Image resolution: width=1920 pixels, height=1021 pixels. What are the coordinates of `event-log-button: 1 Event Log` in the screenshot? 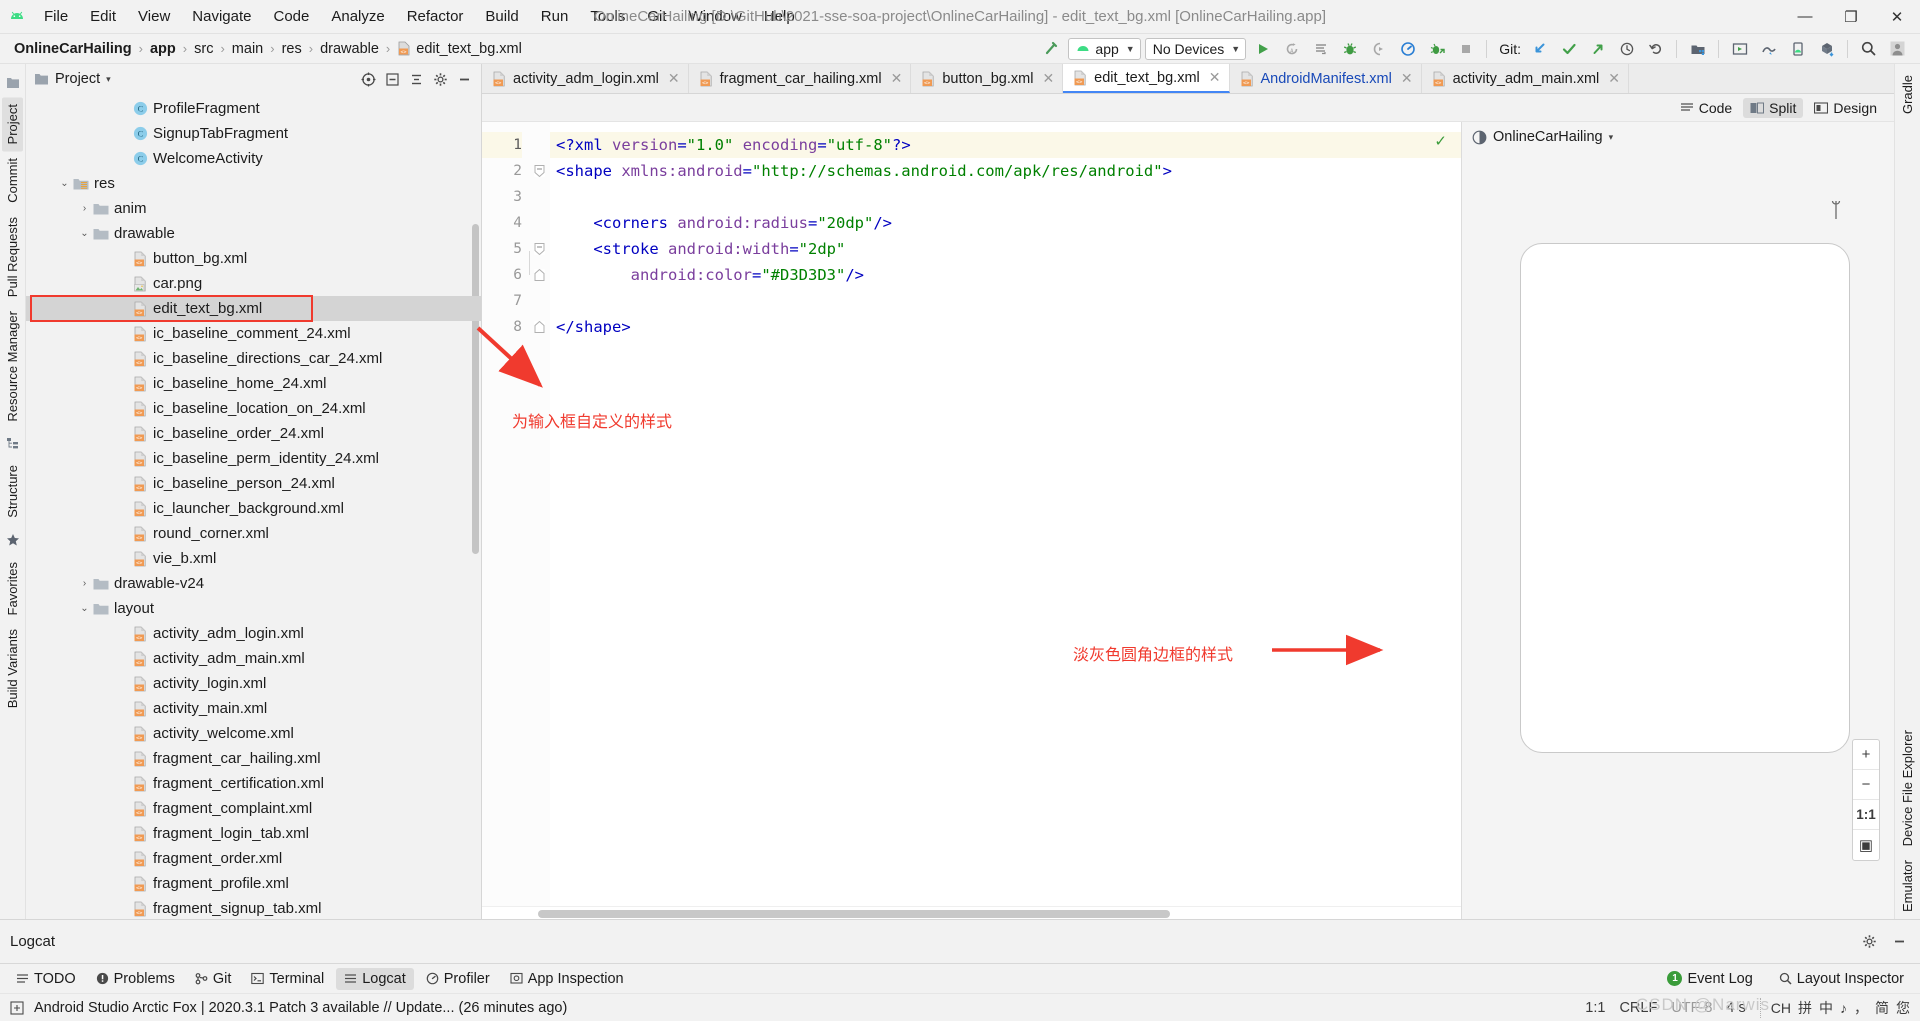 It's located at (1709, 979).